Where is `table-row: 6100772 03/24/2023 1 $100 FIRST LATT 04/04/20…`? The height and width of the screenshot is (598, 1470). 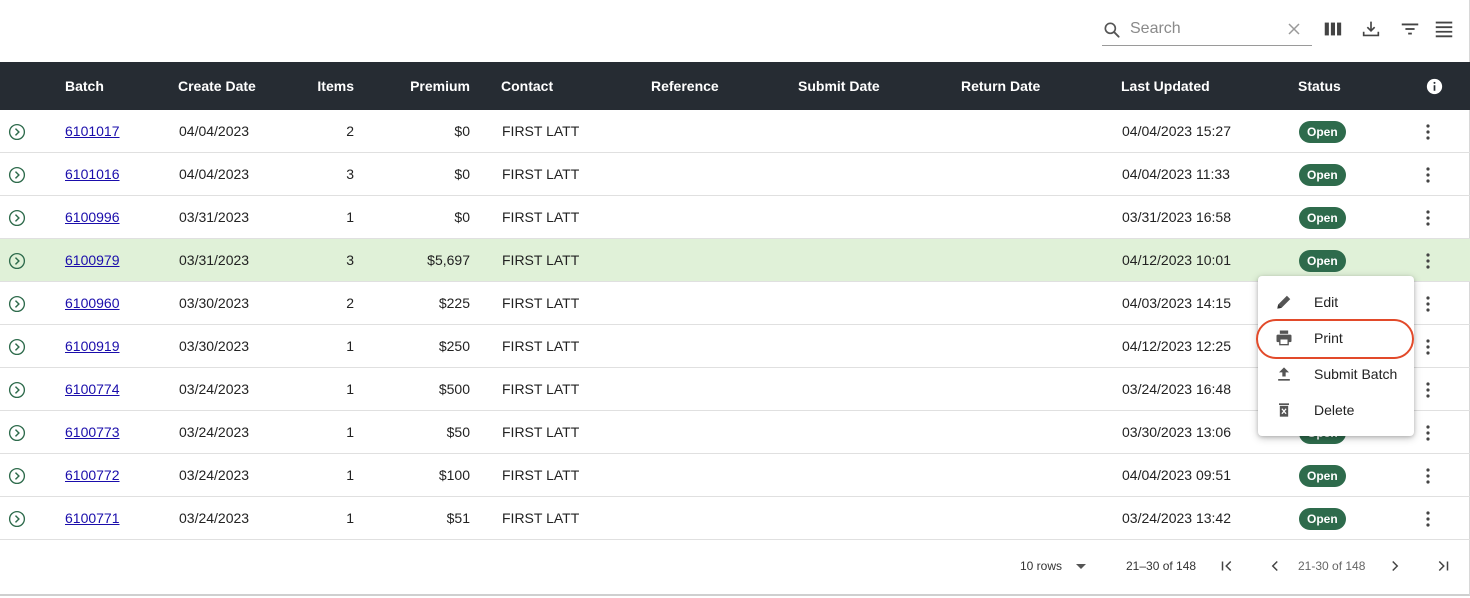
table-row: 6100772 03/24/2023 1 $100 FIRST LATT 04/04/20… is located at coordinates (735, 475).